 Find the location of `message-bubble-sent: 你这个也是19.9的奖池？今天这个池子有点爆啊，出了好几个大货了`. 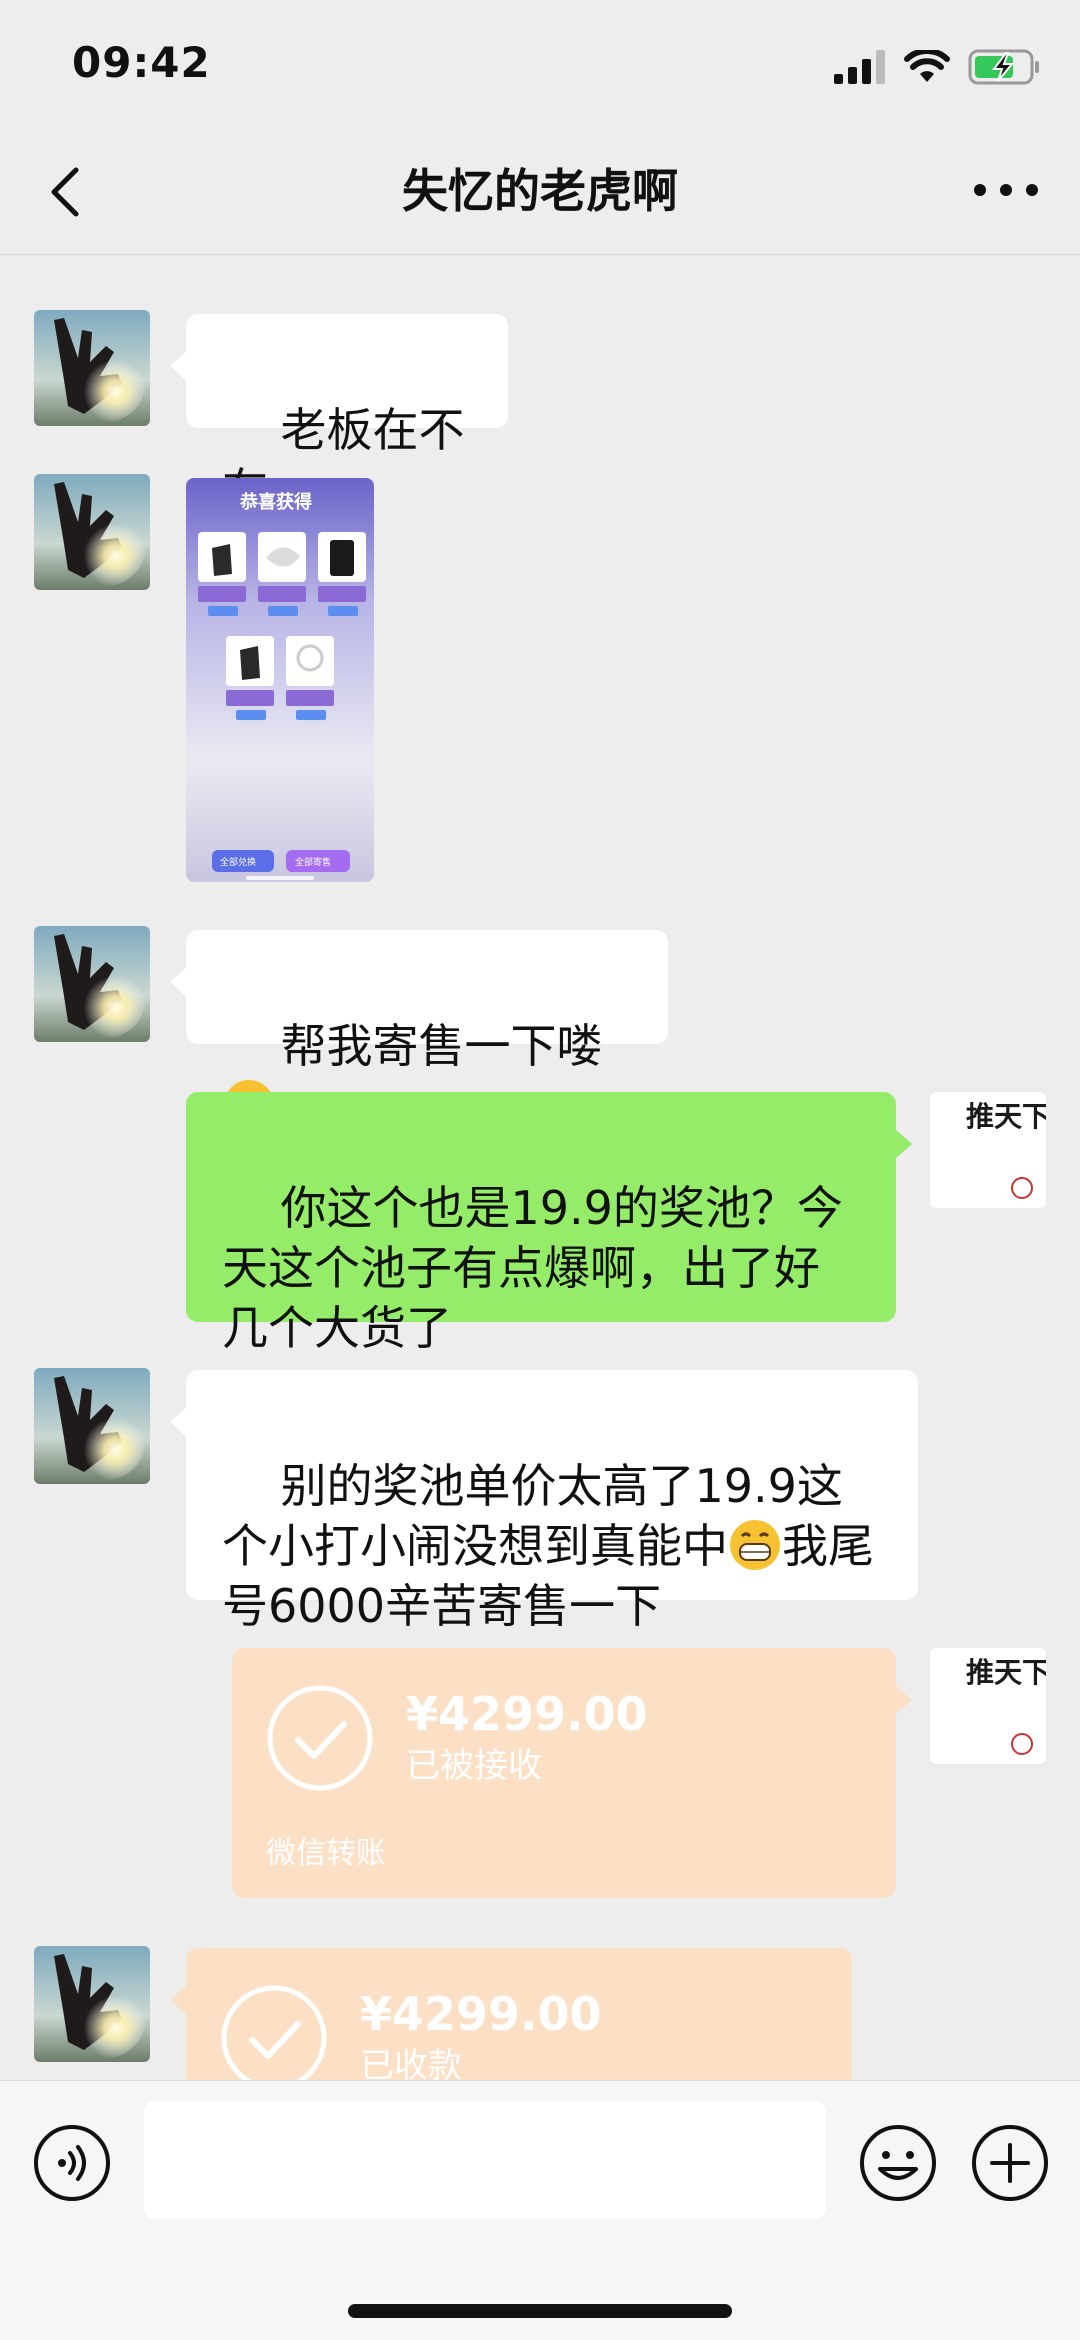

message-bubble-sent: 你这个也是19.9的奖池？今天这个池子有点爆啊，出了好几个大货了 is located at coordinates (549, 1223).